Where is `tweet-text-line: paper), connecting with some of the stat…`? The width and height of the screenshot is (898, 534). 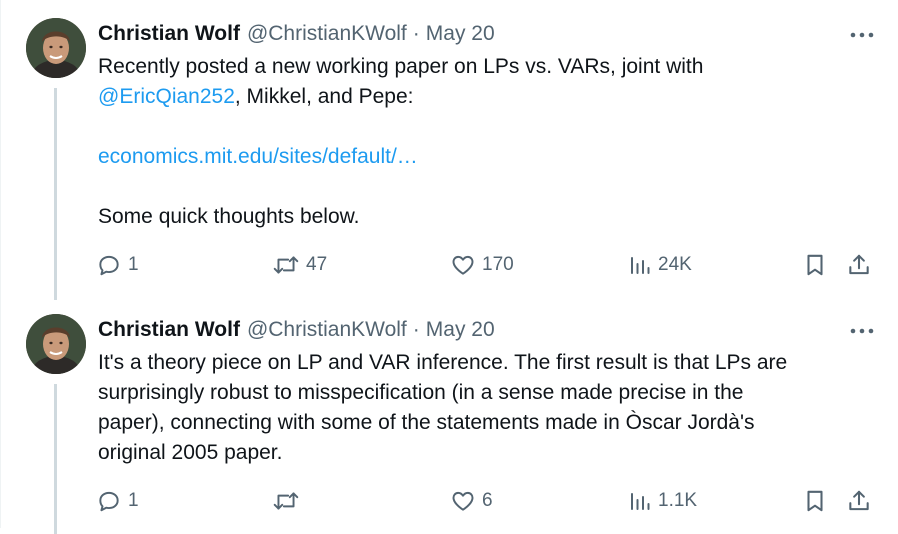 tweet-text-line: paper), connecting with some of the stat… is located at coordinates (426, 422).